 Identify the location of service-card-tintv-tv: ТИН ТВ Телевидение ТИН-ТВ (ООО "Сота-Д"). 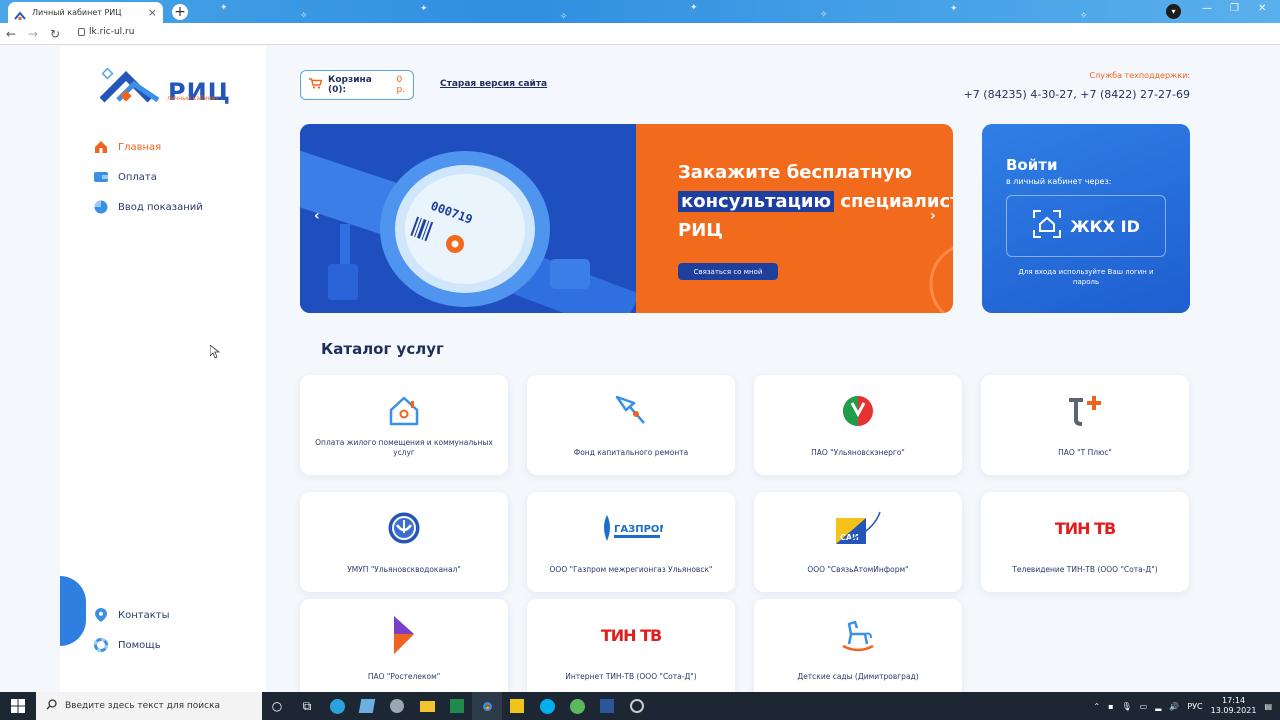
(1085, 542).